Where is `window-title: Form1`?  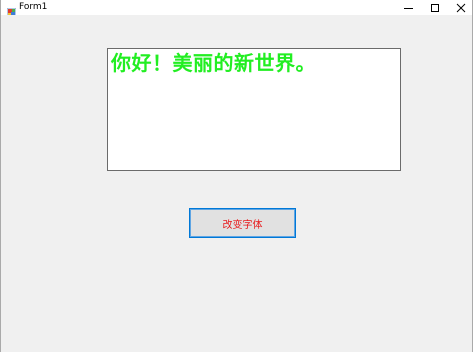 window-title: Form1 is located at coordinates (33, 7).